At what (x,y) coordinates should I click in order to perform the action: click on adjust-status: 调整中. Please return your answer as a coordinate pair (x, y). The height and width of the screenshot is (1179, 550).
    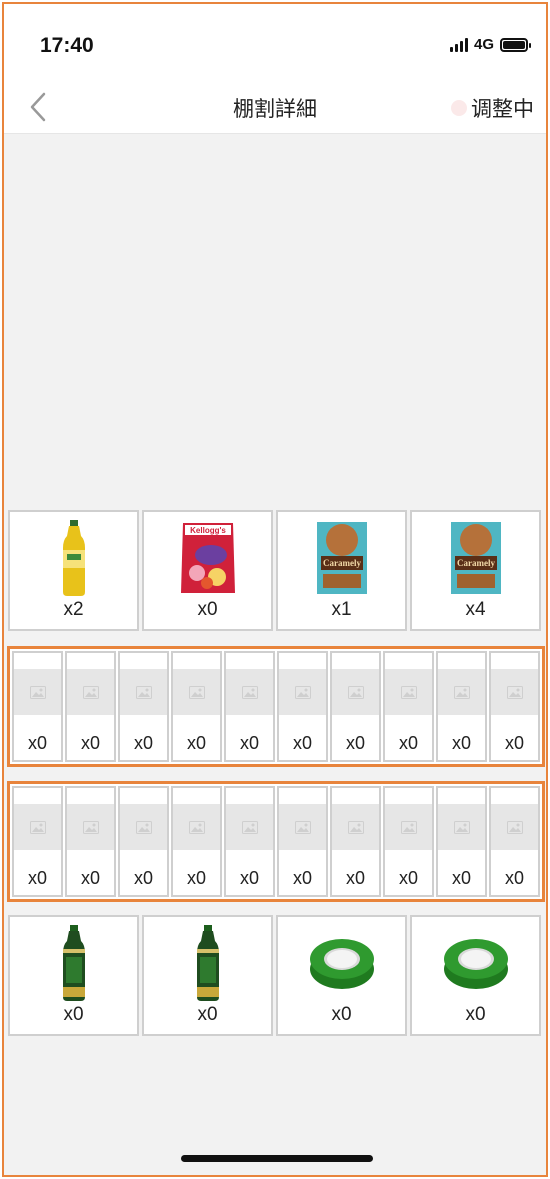
    Looking at the image, I should click on (492, 108).